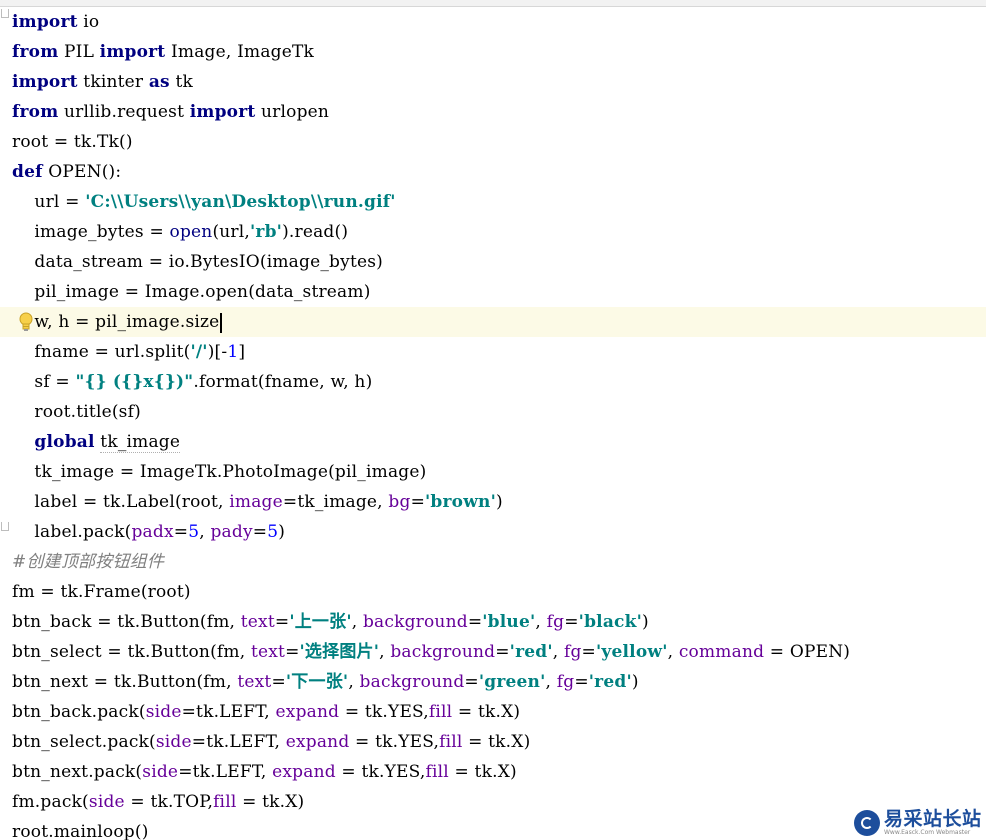  Describe the element at coordinates (131, 652) in the screenshot. I see `code-token: btn_select = tk.Button(fm,` at that location.